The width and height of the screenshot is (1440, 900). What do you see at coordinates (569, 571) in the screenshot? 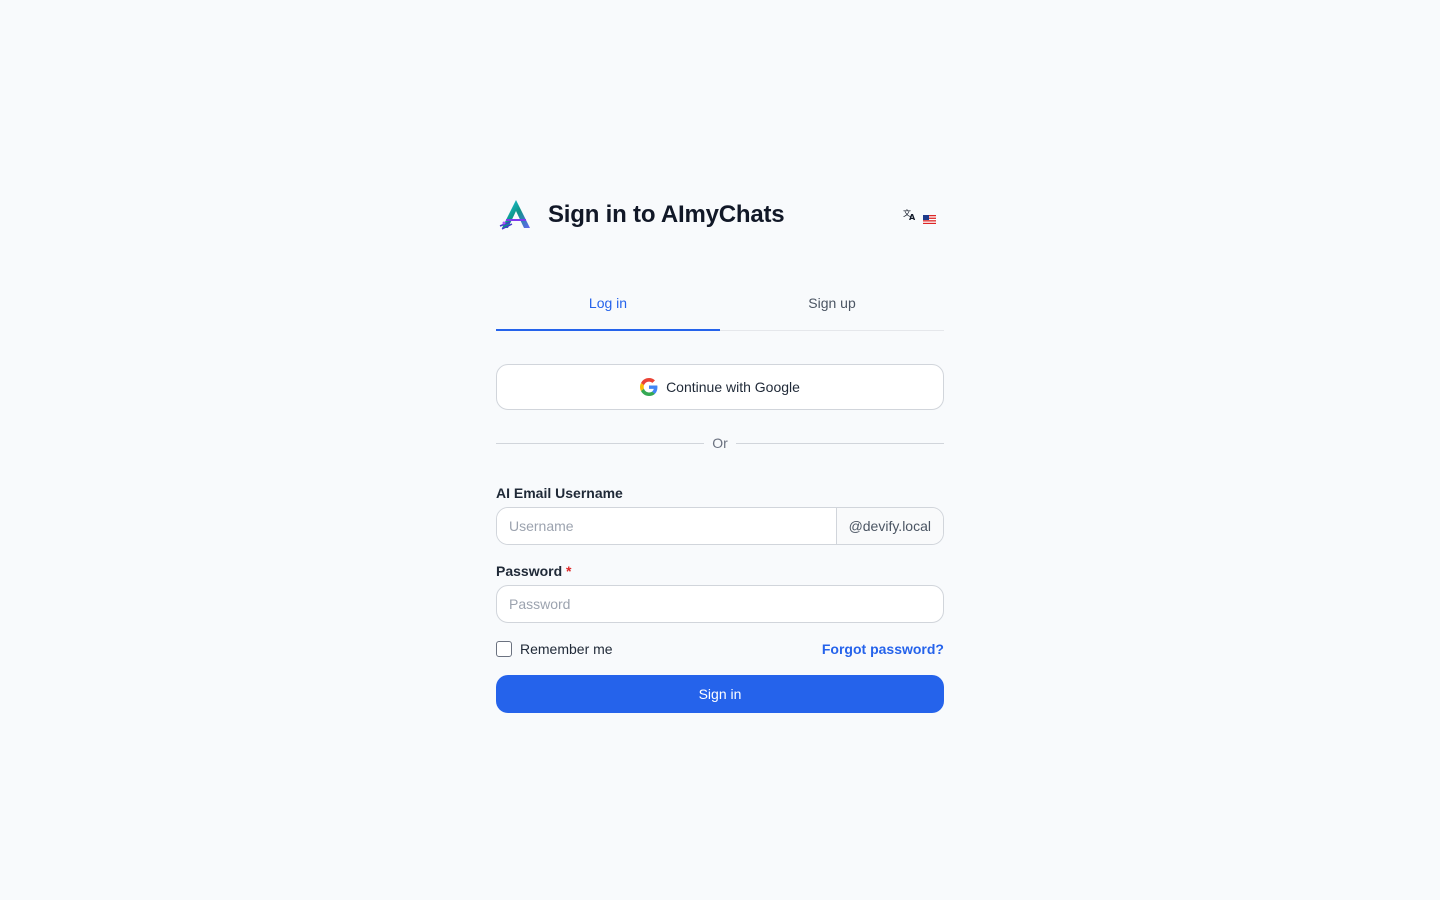
I see `required-mark: *` at bounding box center [569, 571].